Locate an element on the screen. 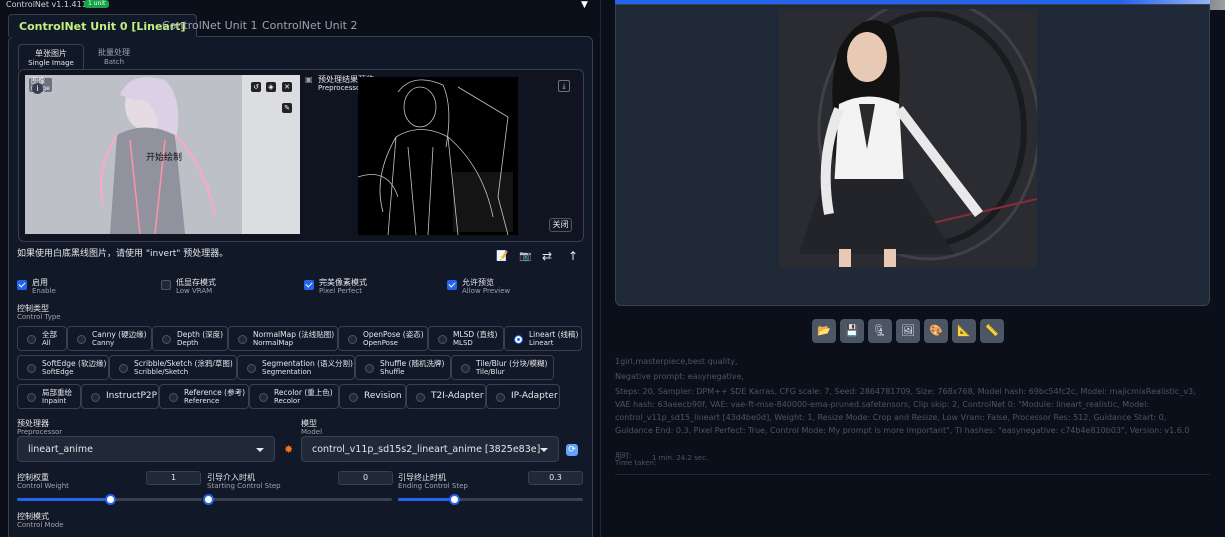 The image size is (1225, 537). control-type-canny: Canny (硬边缘) Canny is located at coordinates (109, 338).